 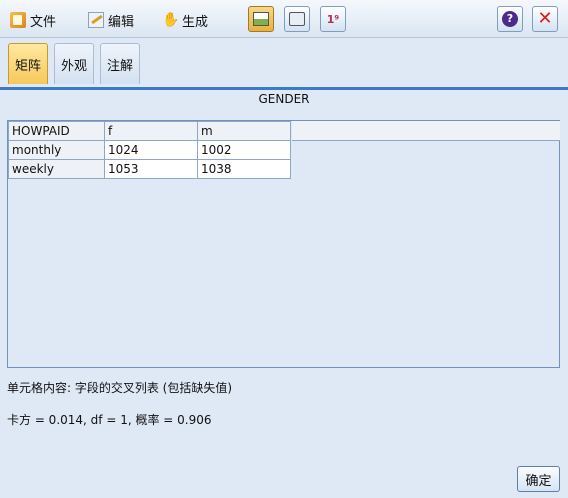 I want to click on edit-icon, so click(x=96, y=20).